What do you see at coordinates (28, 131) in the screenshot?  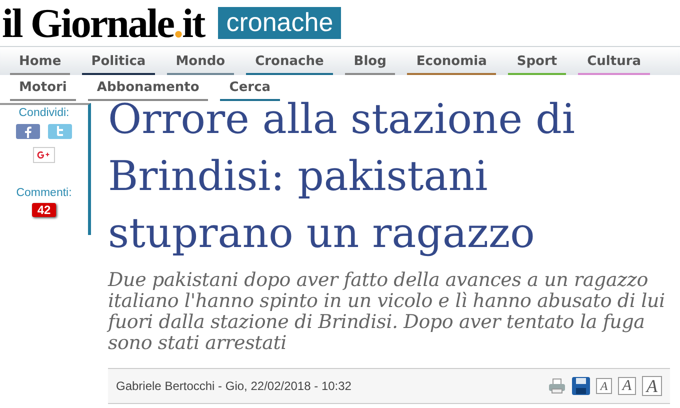 I see `facebook-icon` at bounding box center [28, 131].